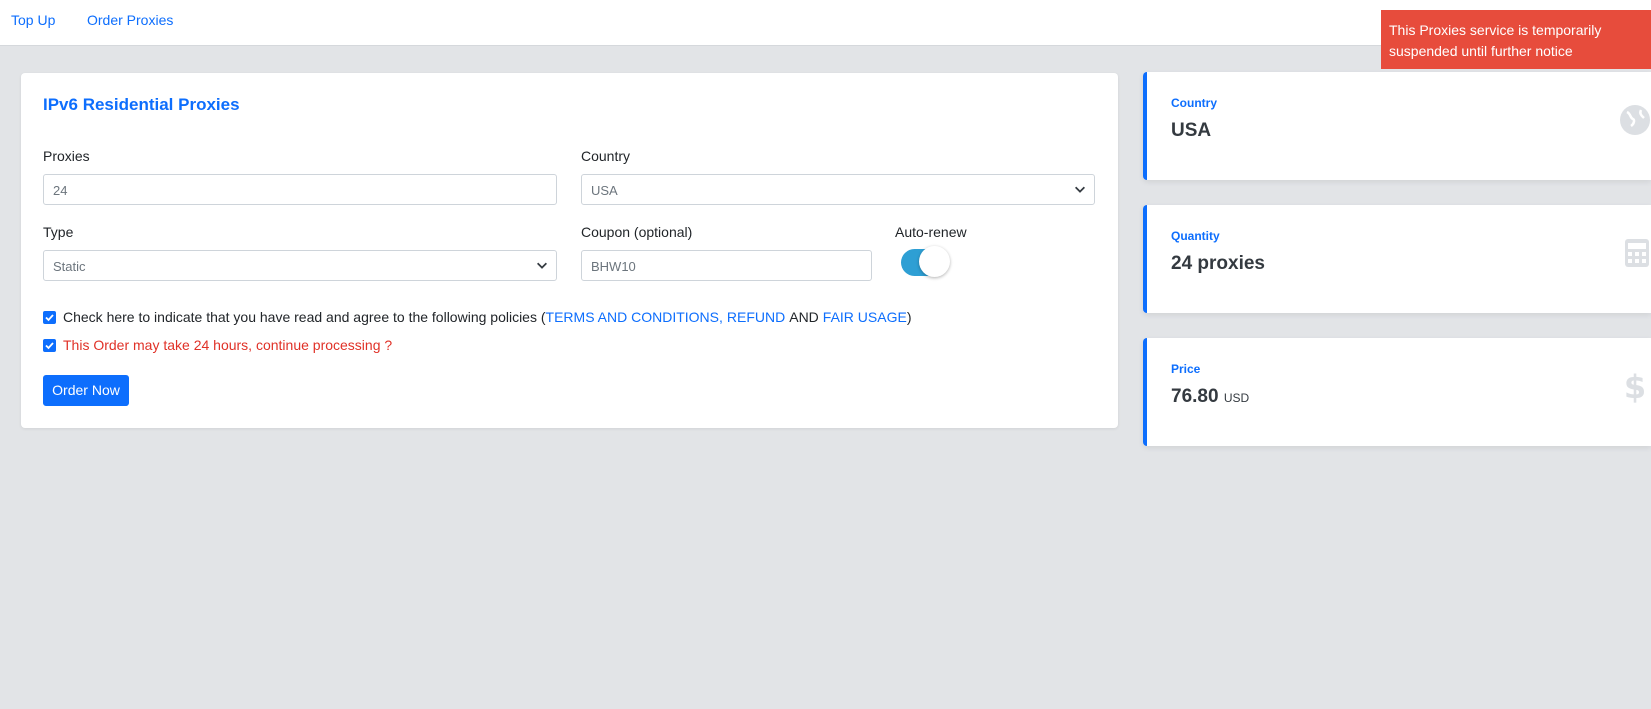 The width and height of the screenshot is (1651, 709). I want to click on nav-order-proxies: Order Proxies, so click(130, 20).